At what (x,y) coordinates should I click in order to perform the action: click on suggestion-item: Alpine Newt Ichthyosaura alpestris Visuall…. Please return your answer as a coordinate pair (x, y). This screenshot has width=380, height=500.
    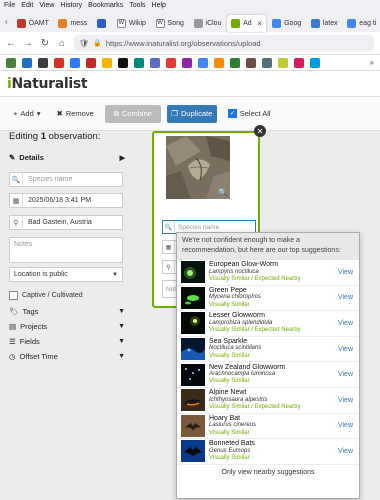
    Looking at the image, I should click on (268, 401).